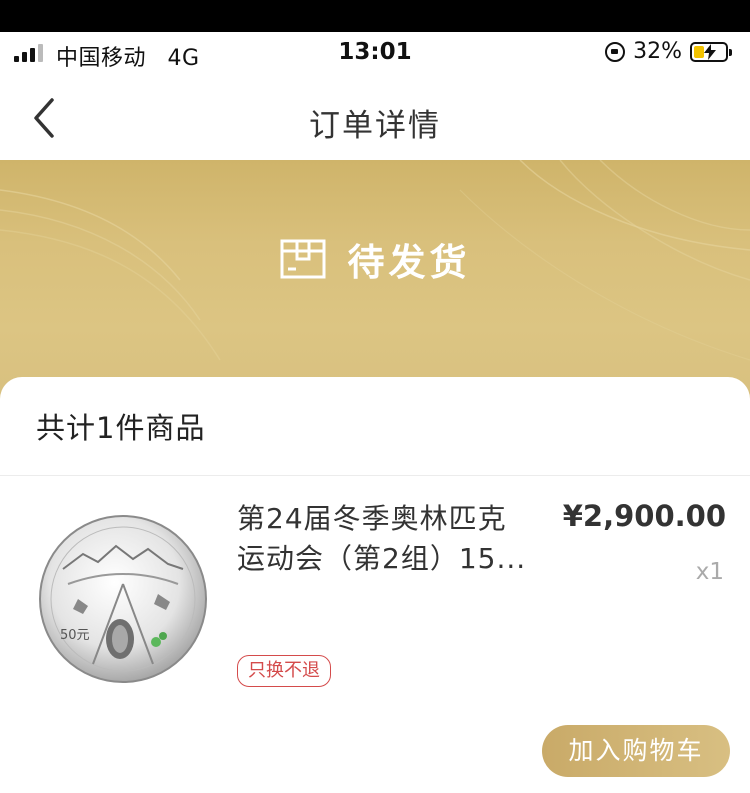  Describe the element at coordinates (375, 16) in the screenshot. I see `top-black-bar` at that location.